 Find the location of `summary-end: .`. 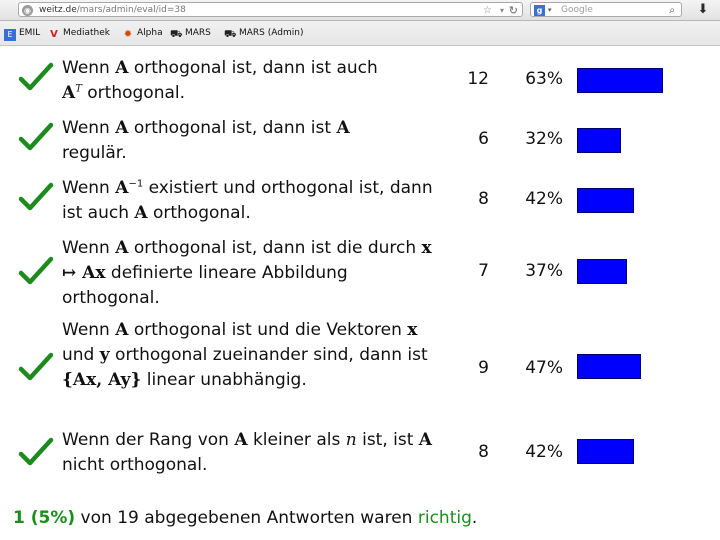

summary-end: . is located at coordinates (474, 518).